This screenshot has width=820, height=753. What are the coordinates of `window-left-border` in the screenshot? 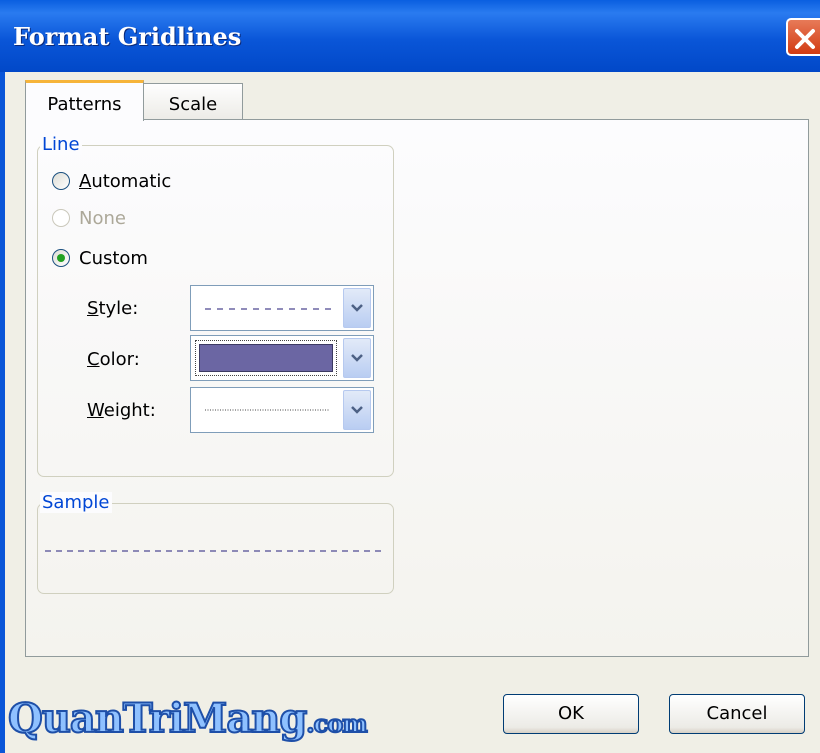 It's located at (2, 412).